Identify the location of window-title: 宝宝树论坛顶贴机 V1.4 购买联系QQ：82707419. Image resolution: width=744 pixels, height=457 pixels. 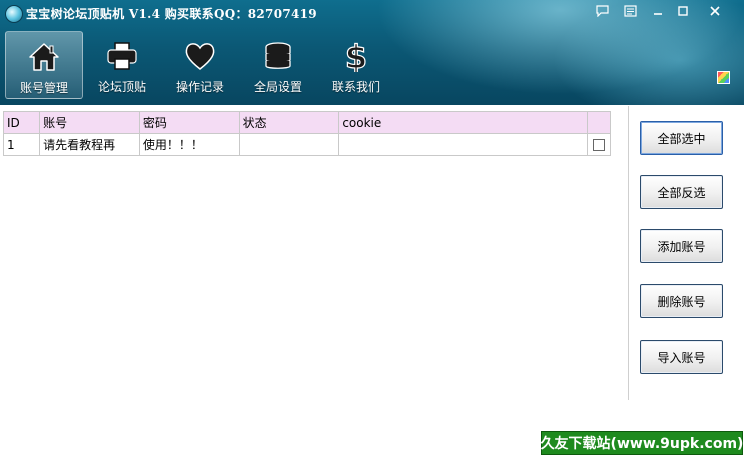
(171, 14).